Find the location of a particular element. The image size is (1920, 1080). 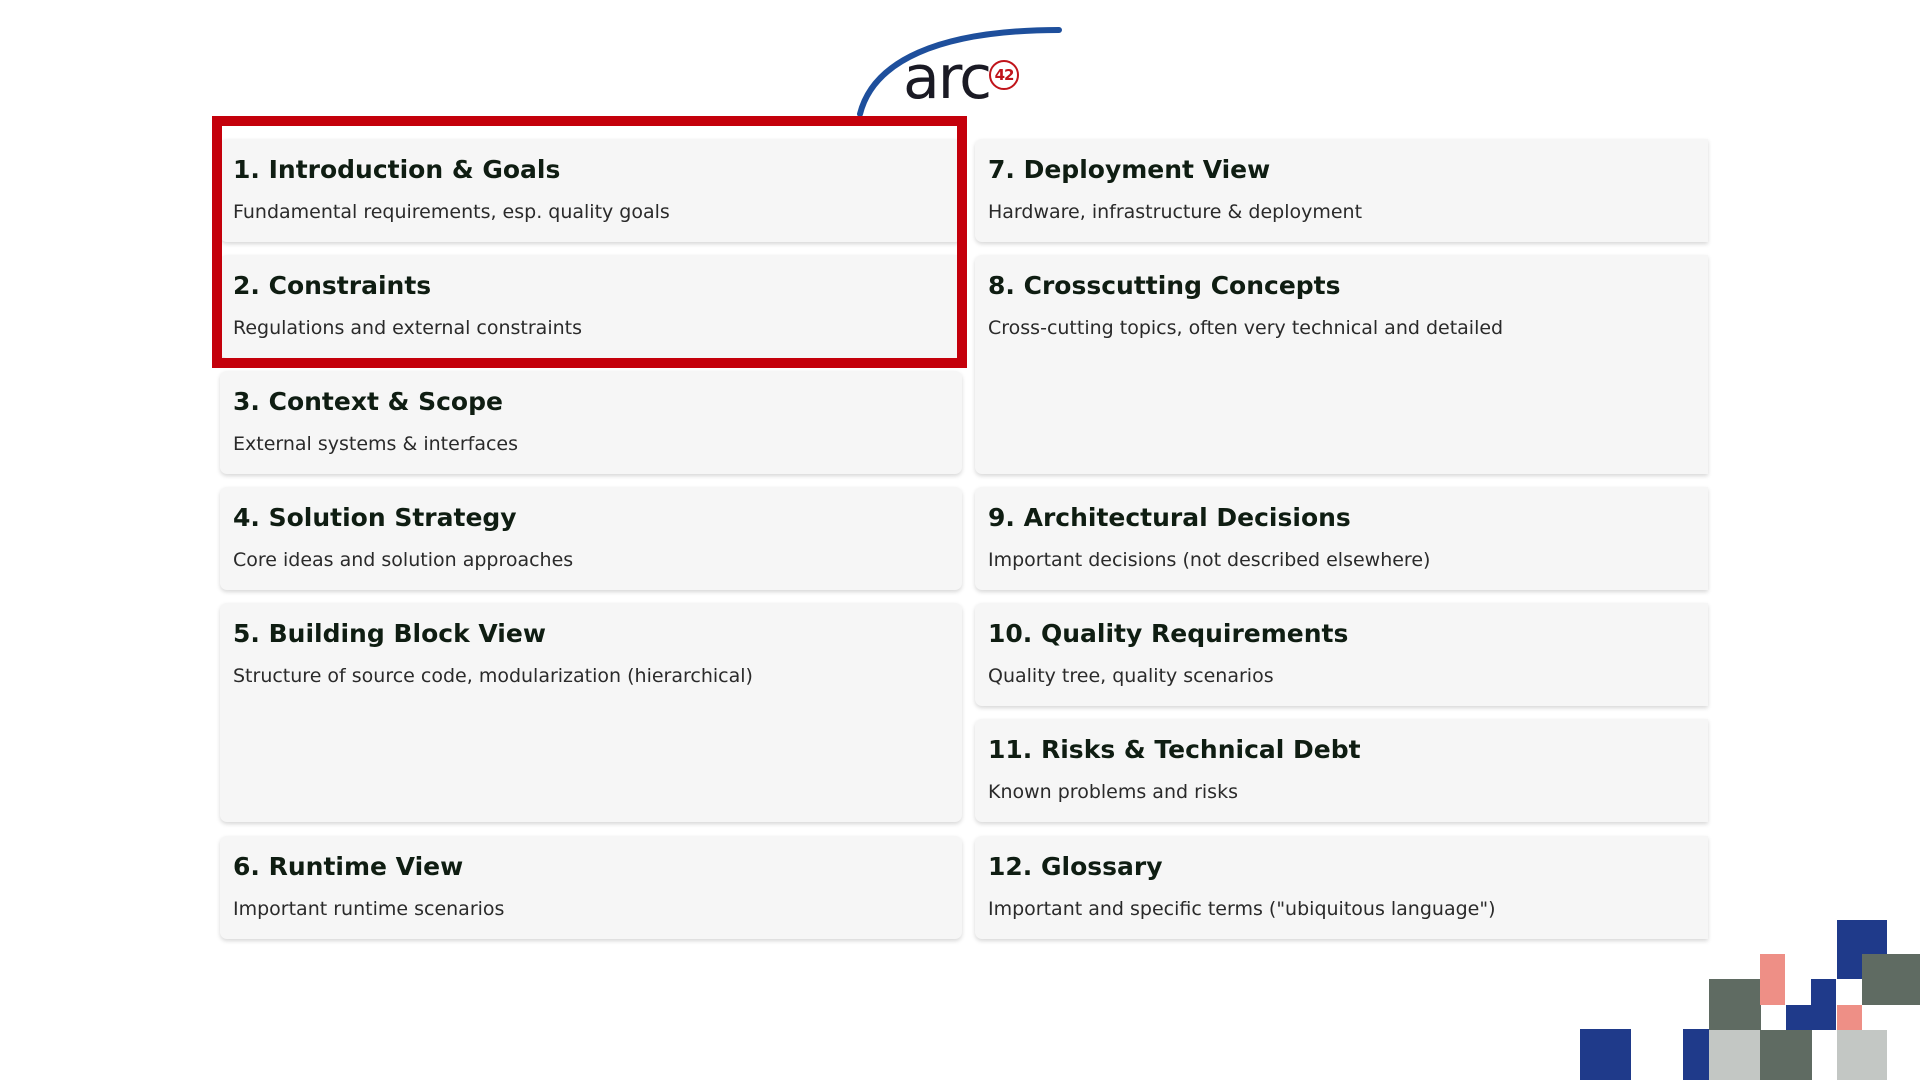

logo-wordmark: arc is located at coordinates (947, 78).